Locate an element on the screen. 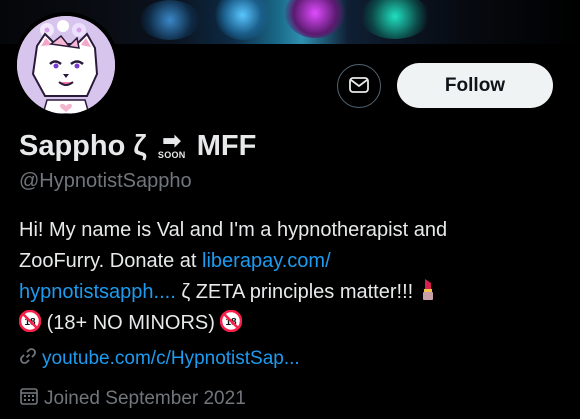  calendar-icon is located at coordinates (29, 399).